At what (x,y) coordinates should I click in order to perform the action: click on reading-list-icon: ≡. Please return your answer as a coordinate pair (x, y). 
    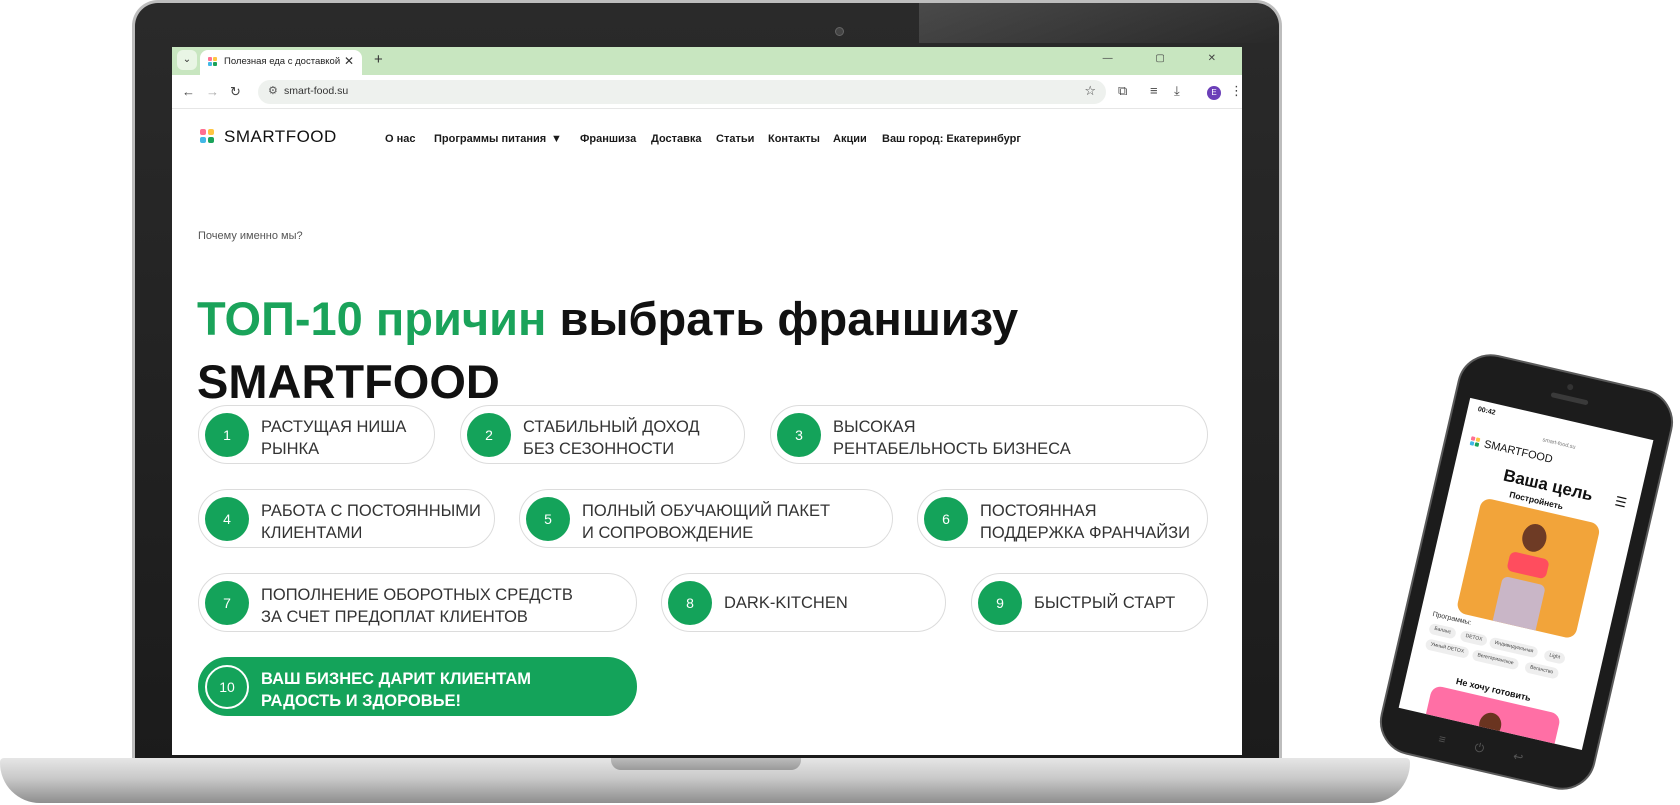
    Looking at the image, I should click on (1154, 90).